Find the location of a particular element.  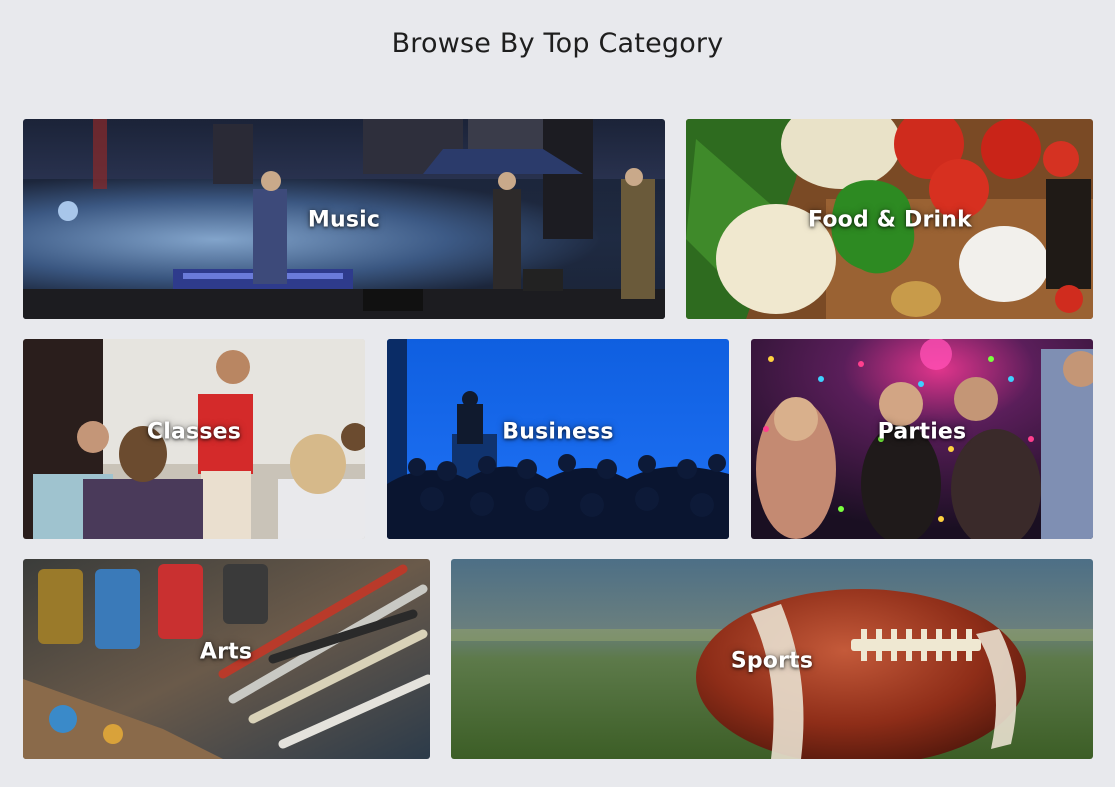

category-label: Music is located at coordinates (344, 220).